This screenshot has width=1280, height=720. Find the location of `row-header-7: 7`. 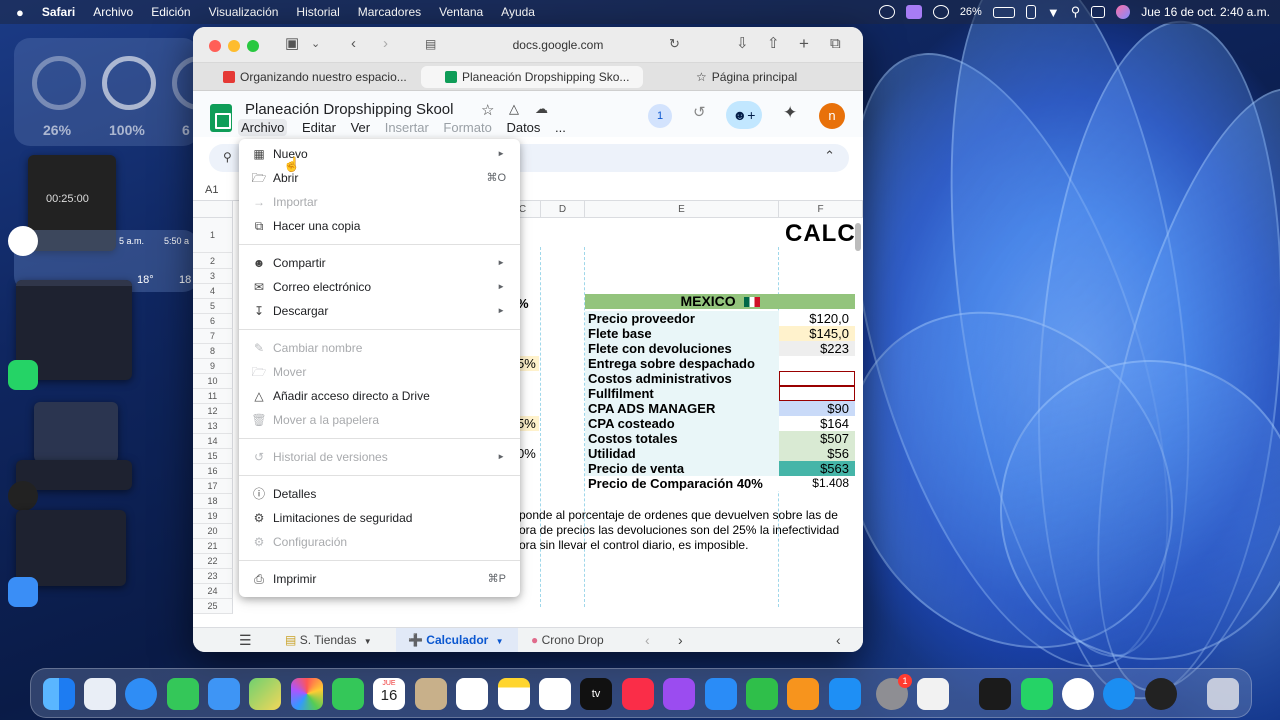

row-header-7: 7 is located at coordinates (213, 336).